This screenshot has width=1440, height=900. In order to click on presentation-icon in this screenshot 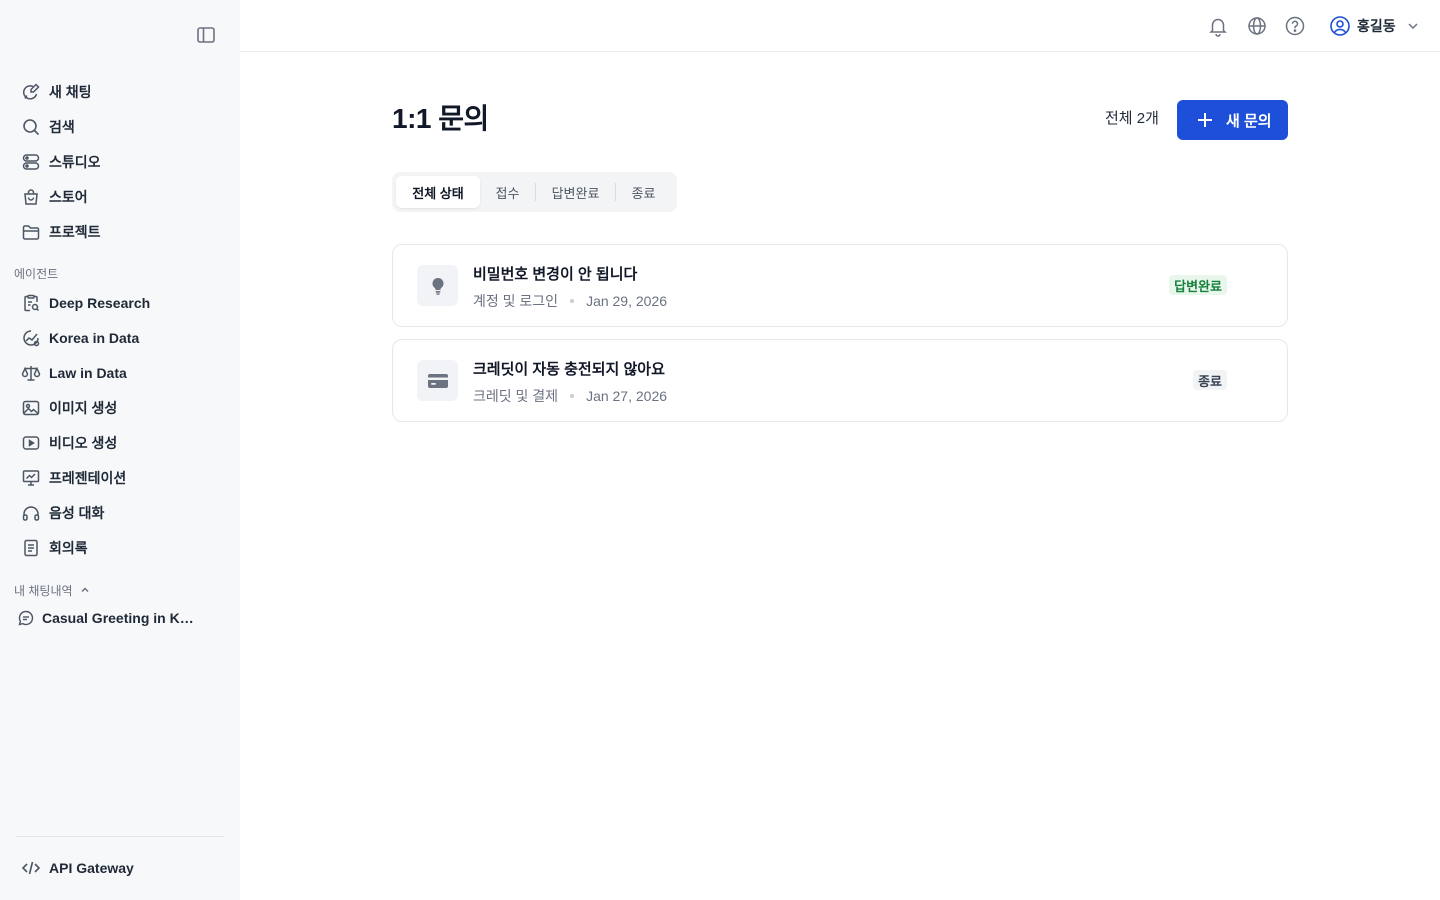, I will do `click(31, 478)`.